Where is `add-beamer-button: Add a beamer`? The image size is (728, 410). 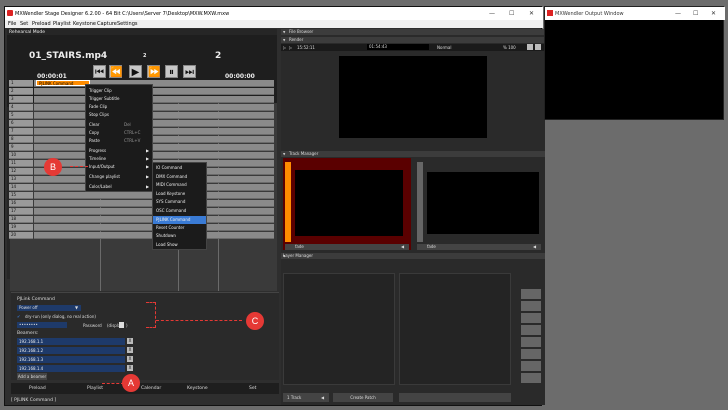
add-beamer-button: Add a beamer is located at coordinates (32, 376).